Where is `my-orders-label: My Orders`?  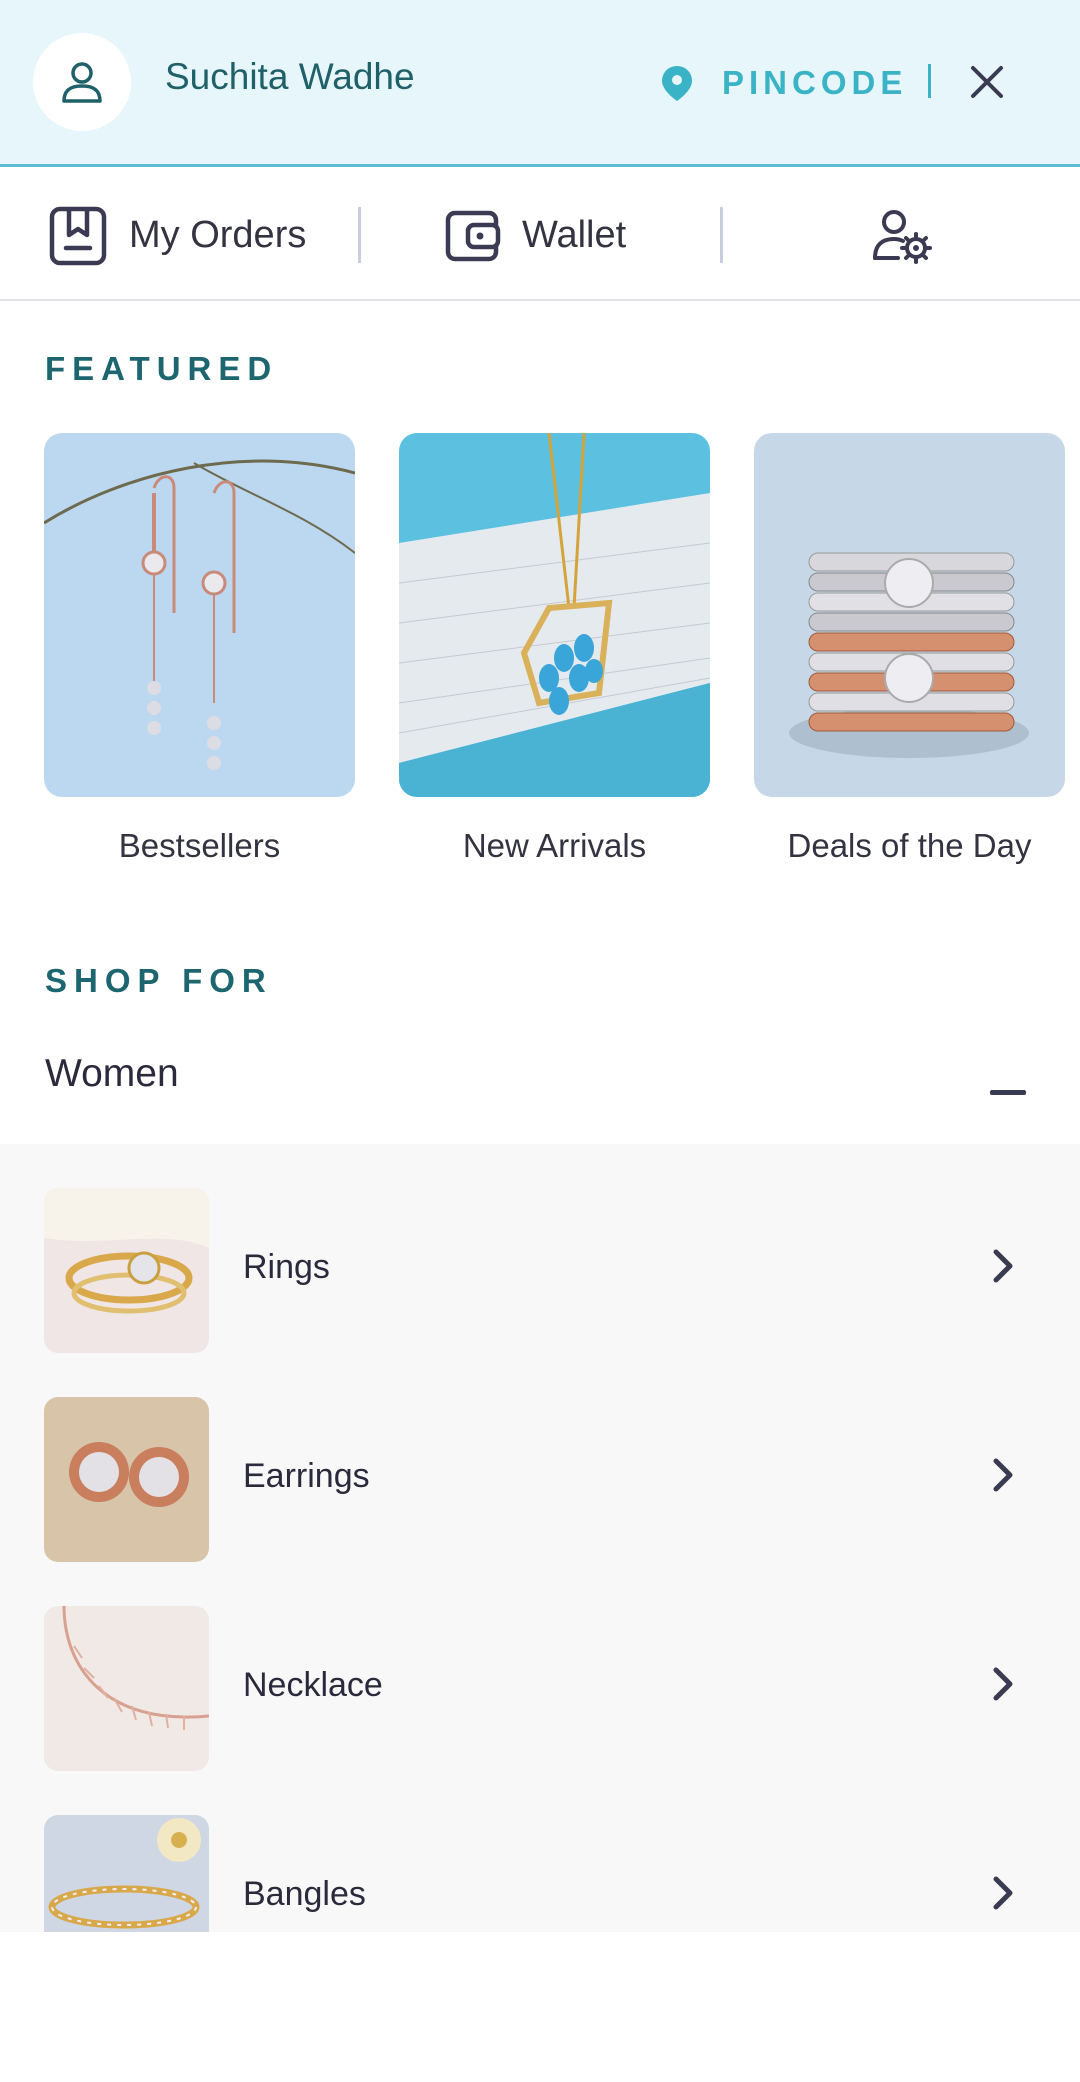
my-orders-label: My Orders is located at coordinates (218, 235).